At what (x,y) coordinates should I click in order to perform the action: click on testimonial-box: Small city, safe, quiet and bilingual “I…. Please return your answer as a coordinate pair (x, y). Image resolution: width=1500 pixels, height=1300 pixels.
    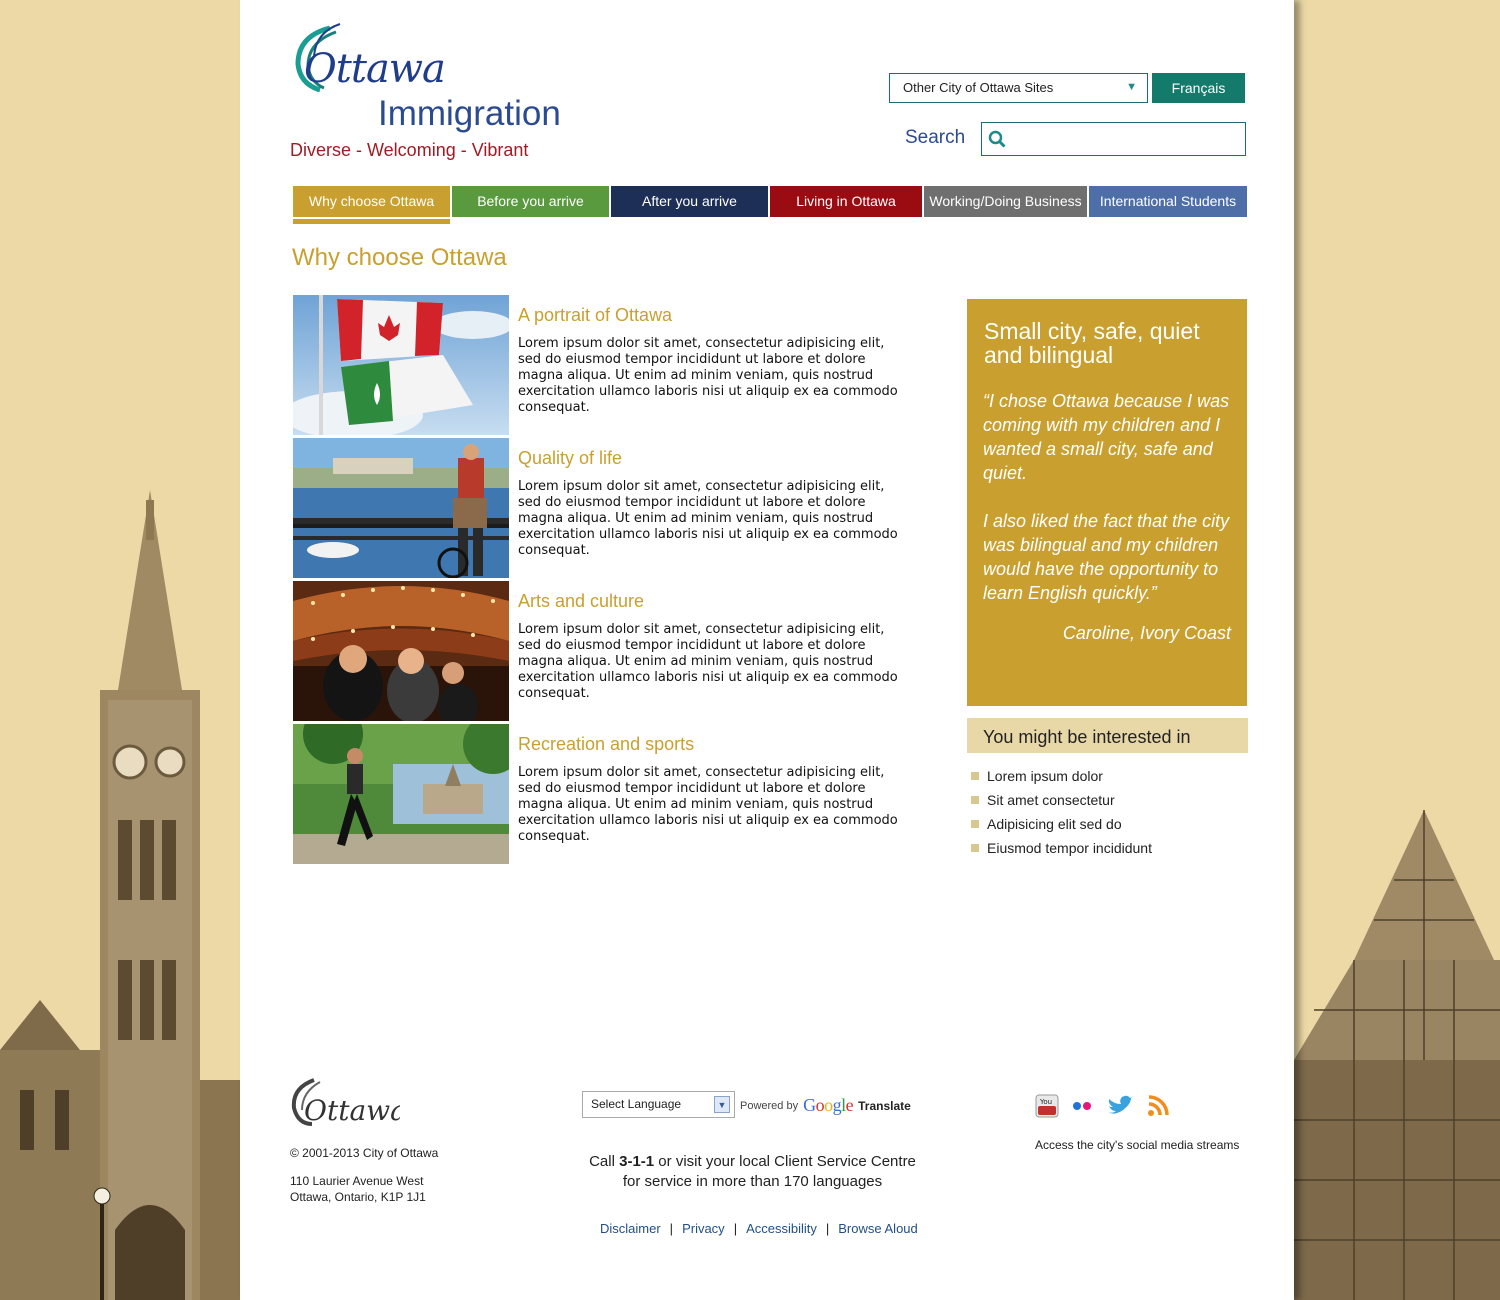
    Looking at the image, I should click on (1107, 502).